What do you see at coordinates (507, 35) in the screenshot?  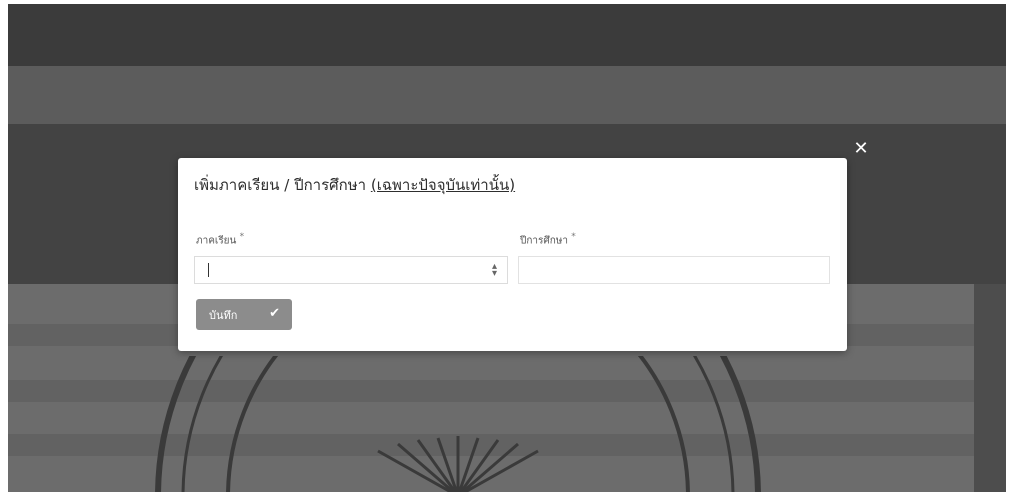 I see `header-band` at bounding box center [507, 35].